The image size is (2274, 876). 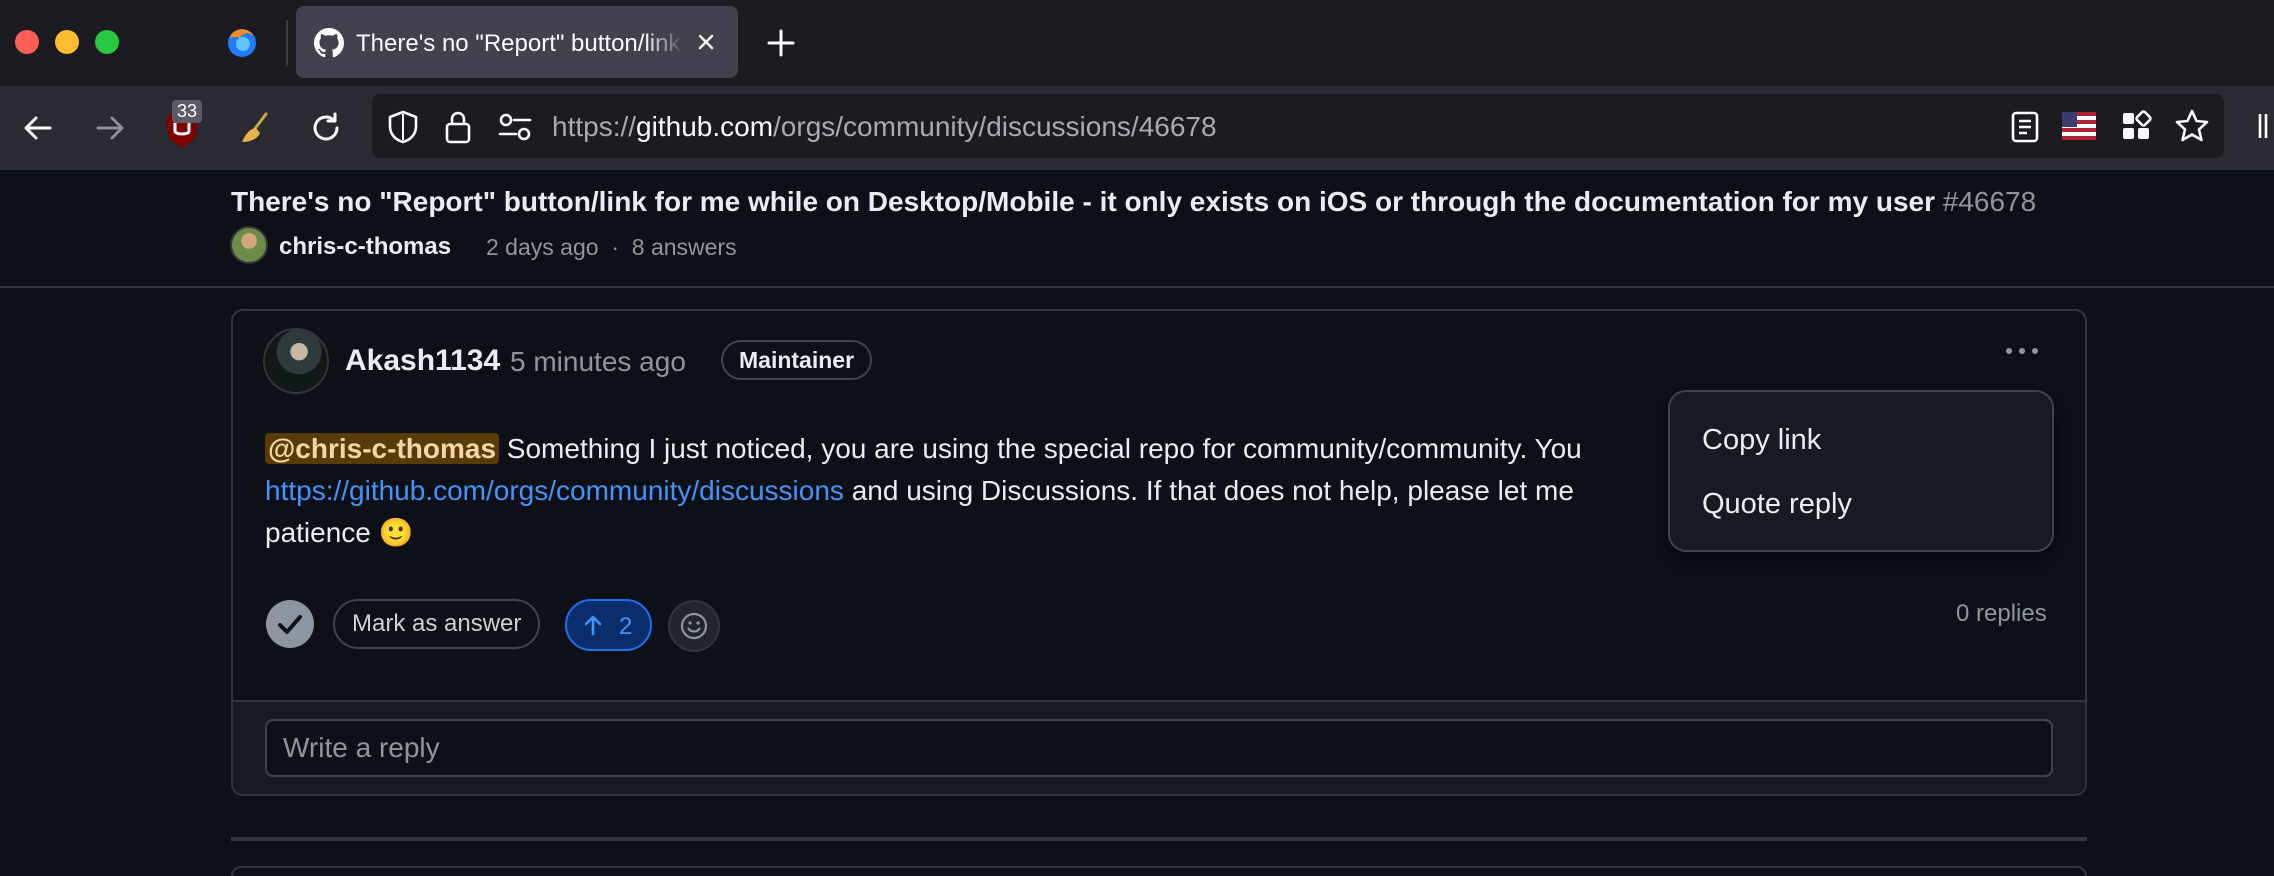 What do you see at coordinates (2001, 613) in the screenshot?
I see `replies-count: 0 replies` at bounding box center [2001, 613].